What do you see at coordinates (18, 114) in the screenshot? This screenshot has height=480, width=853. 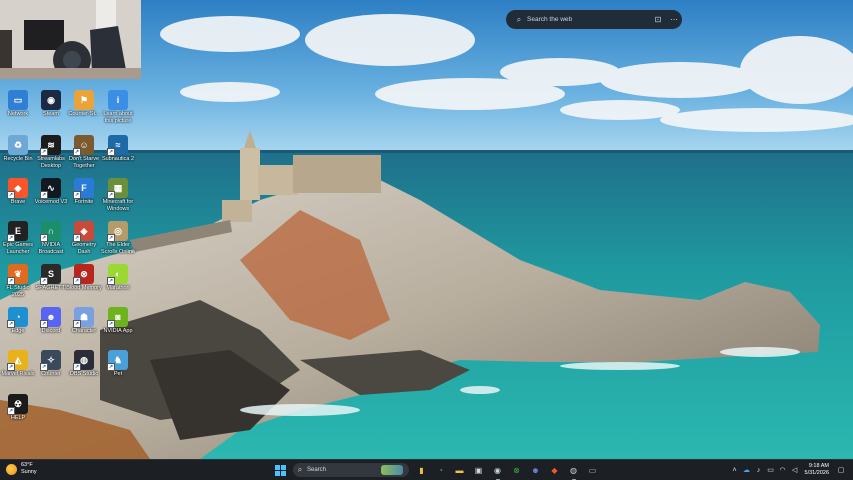 I see `desktop-icon-label: Network` at bounding box center [18, 114].